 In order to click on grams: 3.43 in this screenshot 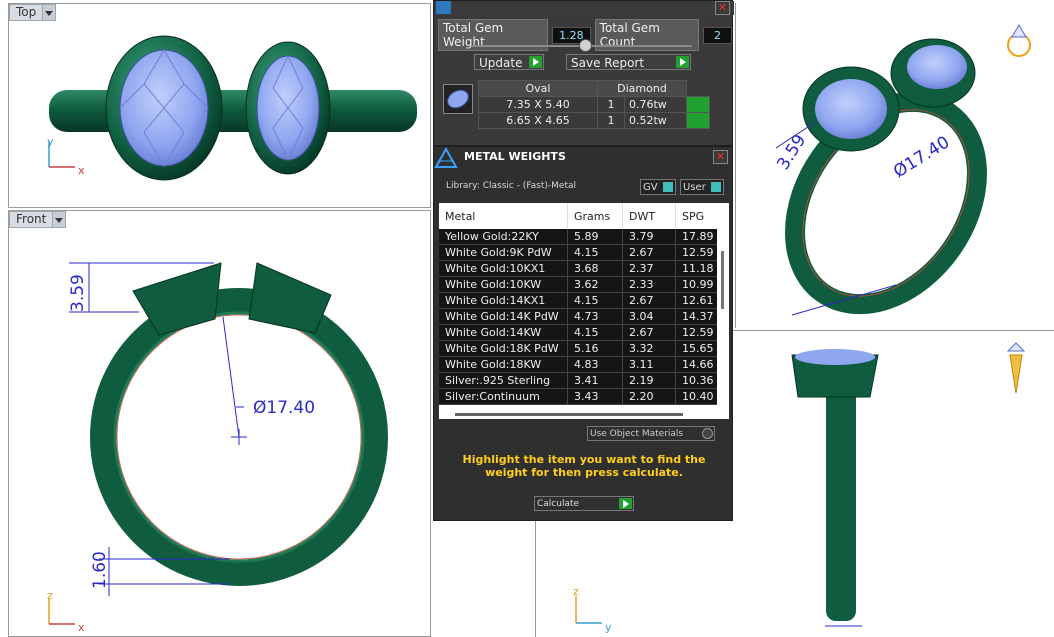, I will do `click(595, 396)`.